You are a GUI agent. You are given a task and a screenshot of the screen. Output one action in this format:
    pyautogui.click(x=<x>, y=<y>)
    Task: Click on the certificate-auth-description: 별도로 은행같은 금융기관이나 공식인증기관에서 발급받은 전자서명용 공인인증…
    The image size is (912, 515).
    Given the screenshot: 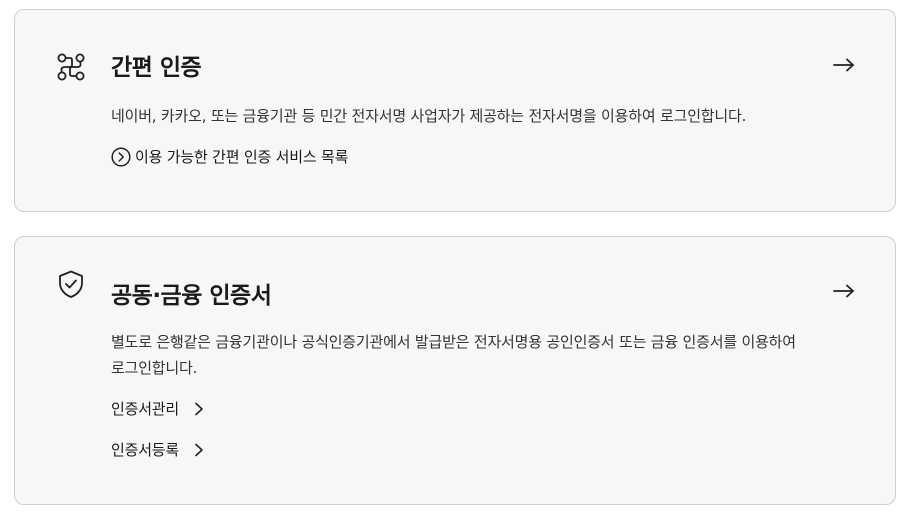 What is the action you would take?
    pyautogui.click(x=453, y=355)
    